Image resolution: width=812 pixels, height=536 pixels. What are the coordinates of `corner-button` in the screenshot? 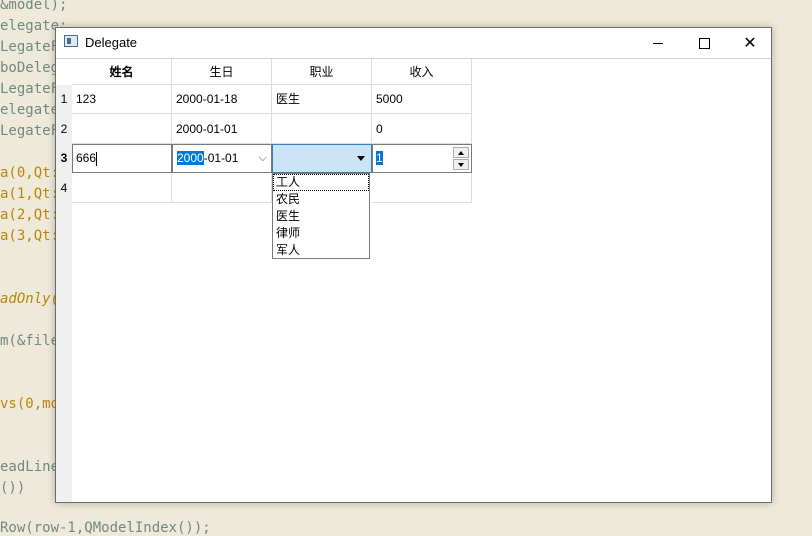 It's located at (64, 72).